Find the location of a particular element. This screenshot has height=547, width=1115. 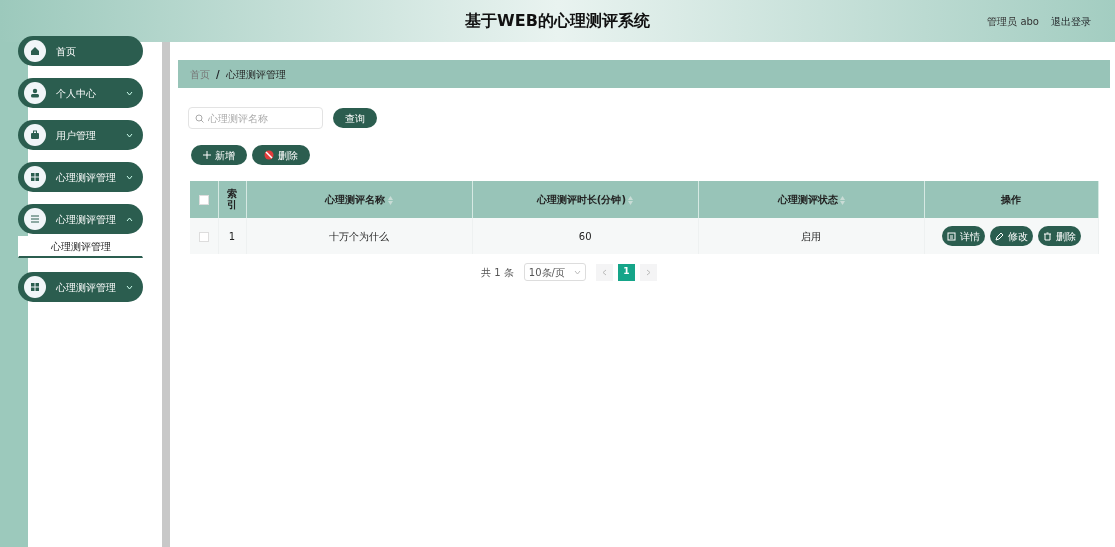

chevron-left-icon is located at coordinates (604, 272).